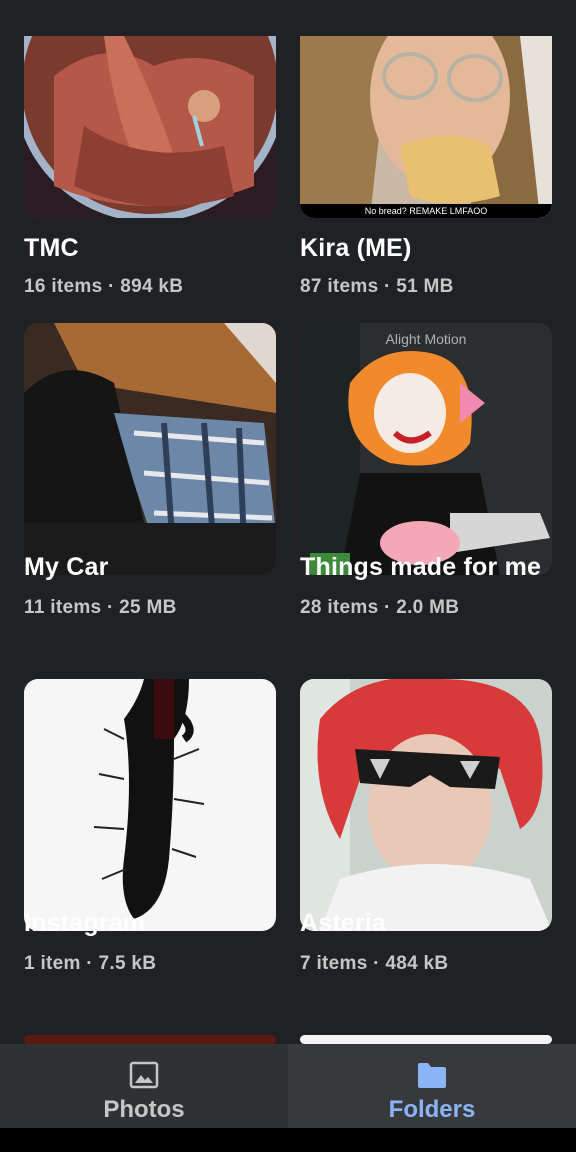  Describe the element at coordinates (426, 339) in the screenshot. I see `thumbnail-watermark: Alight Motion` at that location.